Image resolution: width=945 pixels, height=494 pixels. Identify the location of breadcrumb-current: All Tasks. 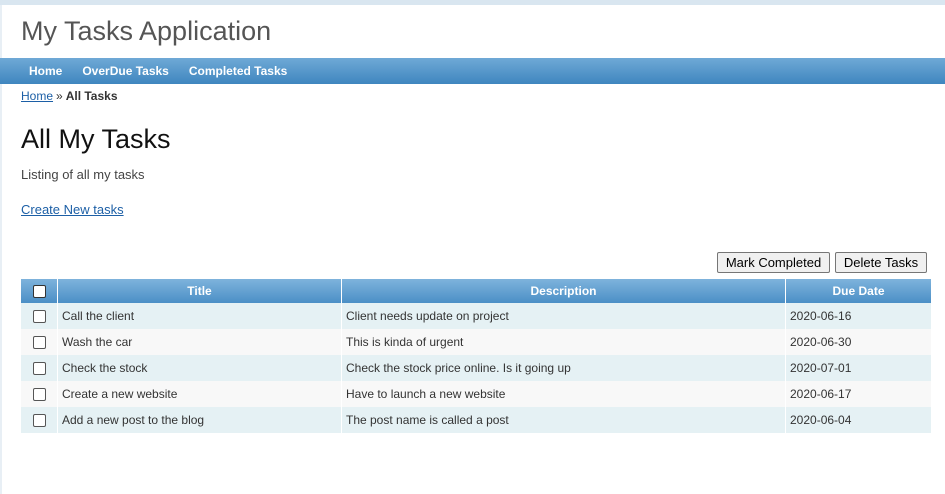
(91, 96).